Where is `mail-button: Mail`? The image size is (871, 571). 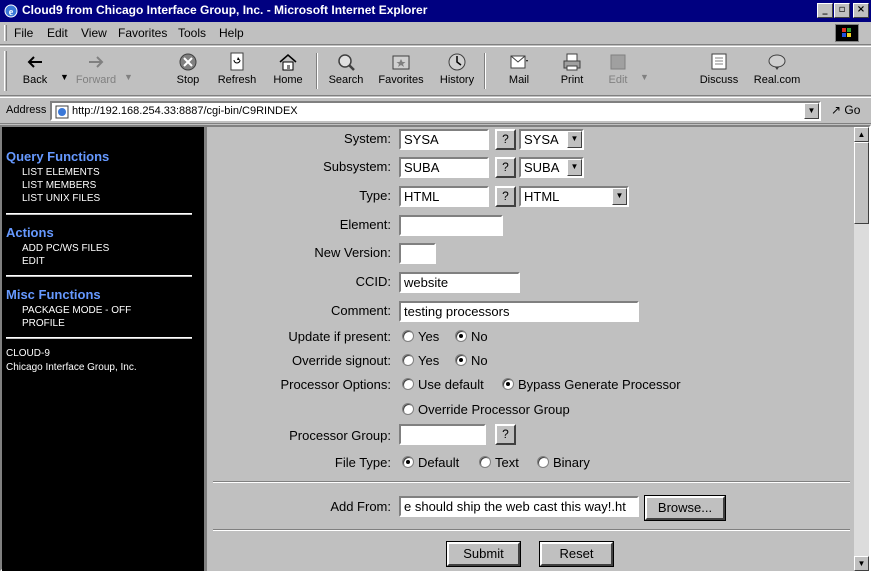
mail-button: Mail is located at coordinates (519, 72).